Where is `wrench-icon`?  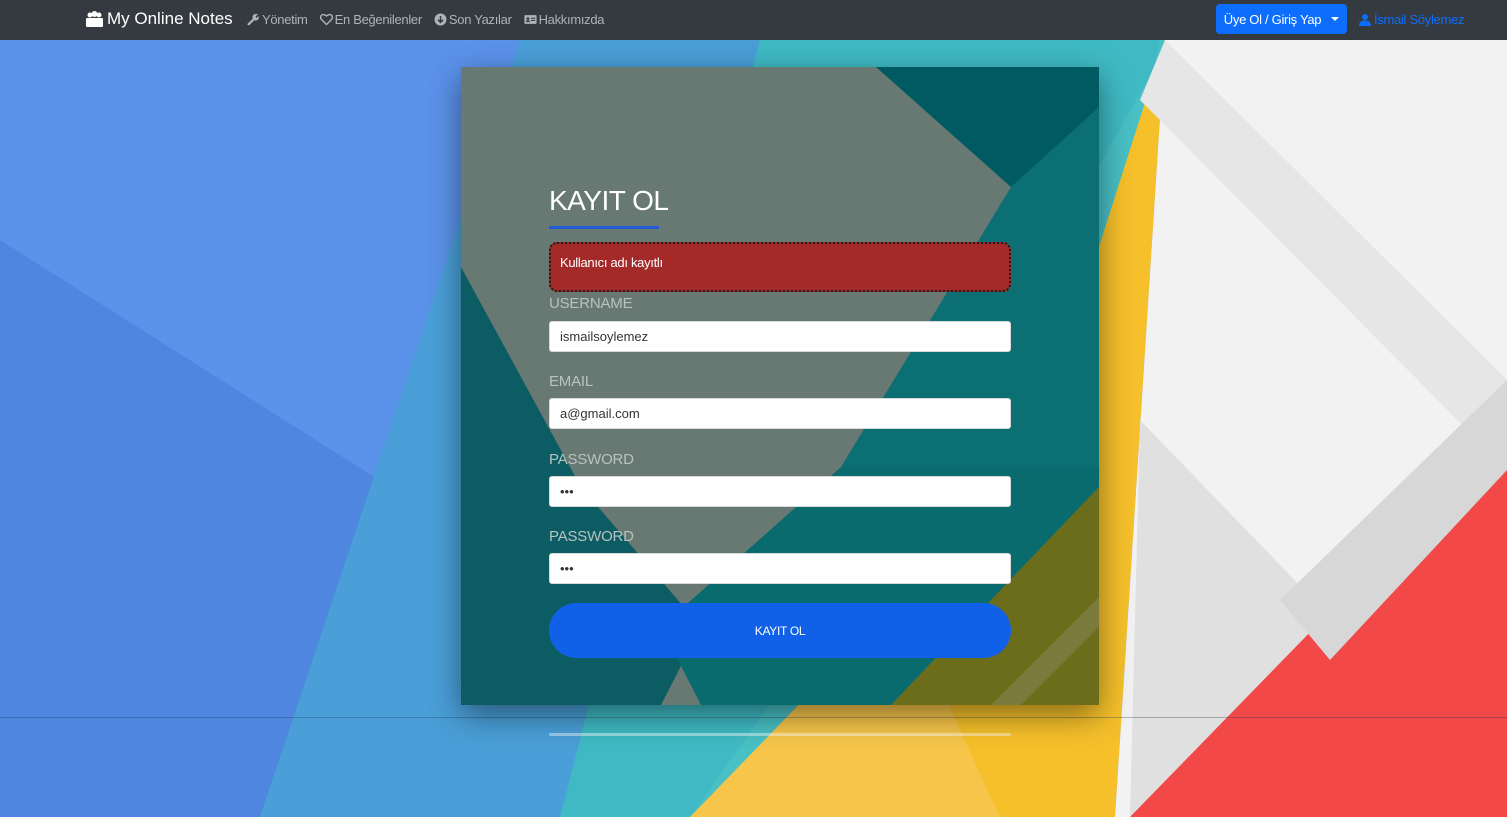
wrench-icon is located at coordinates (253, 19).